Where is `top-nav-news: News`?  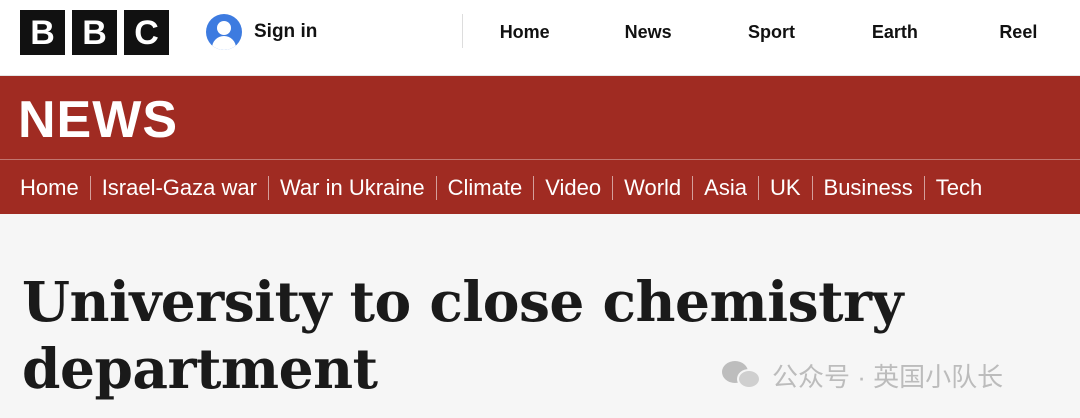 top-nav-news: News is located at coordinates (647, 32).